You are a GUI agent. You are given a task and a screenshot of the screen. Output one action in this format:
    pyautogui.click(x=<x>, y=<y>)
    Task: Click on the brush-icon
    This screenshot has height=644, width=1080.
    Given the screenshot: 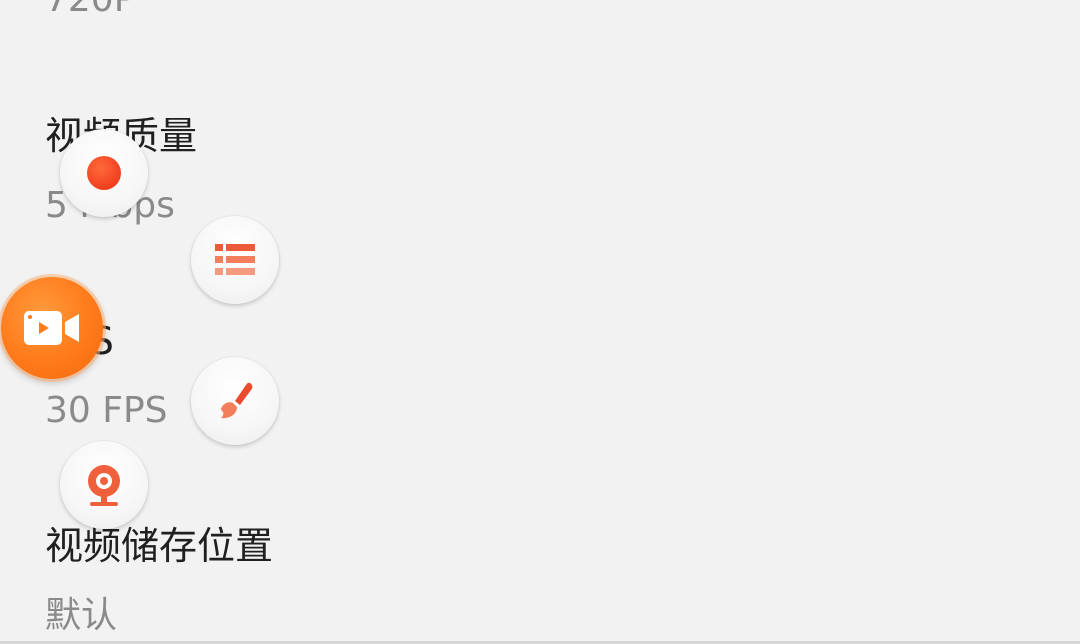 What is the action you would take?
    pyautogui.click(x=235, y=401)
    